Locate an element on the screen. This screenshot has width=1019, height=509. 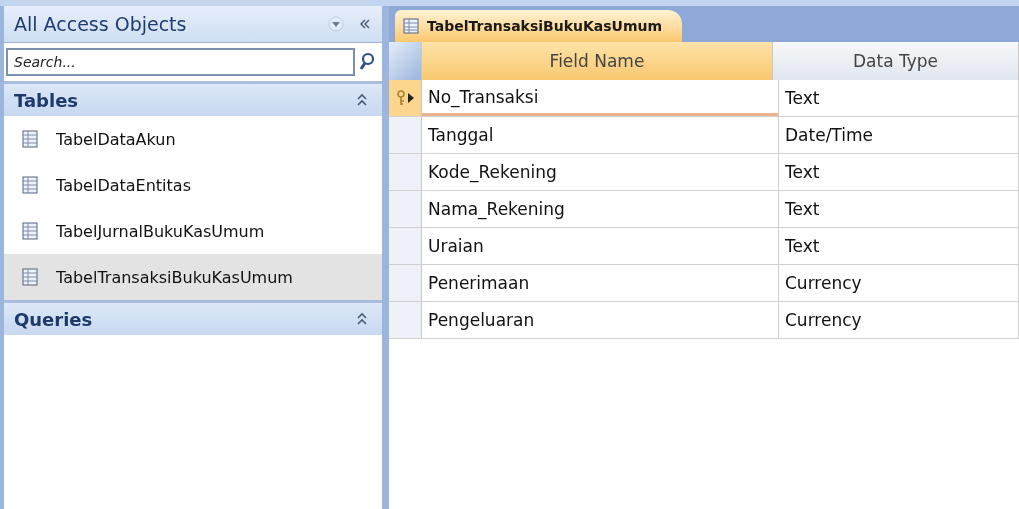
table-cell: Uraian is located at coordinates (600, 246).